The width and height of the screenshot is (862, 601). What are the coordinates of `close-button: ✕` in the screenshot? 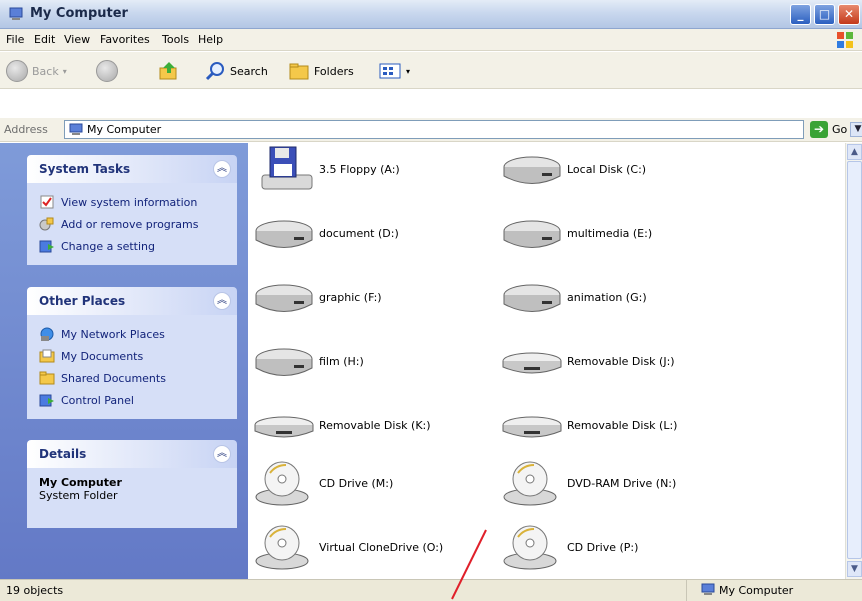 It's located at (849, 14).